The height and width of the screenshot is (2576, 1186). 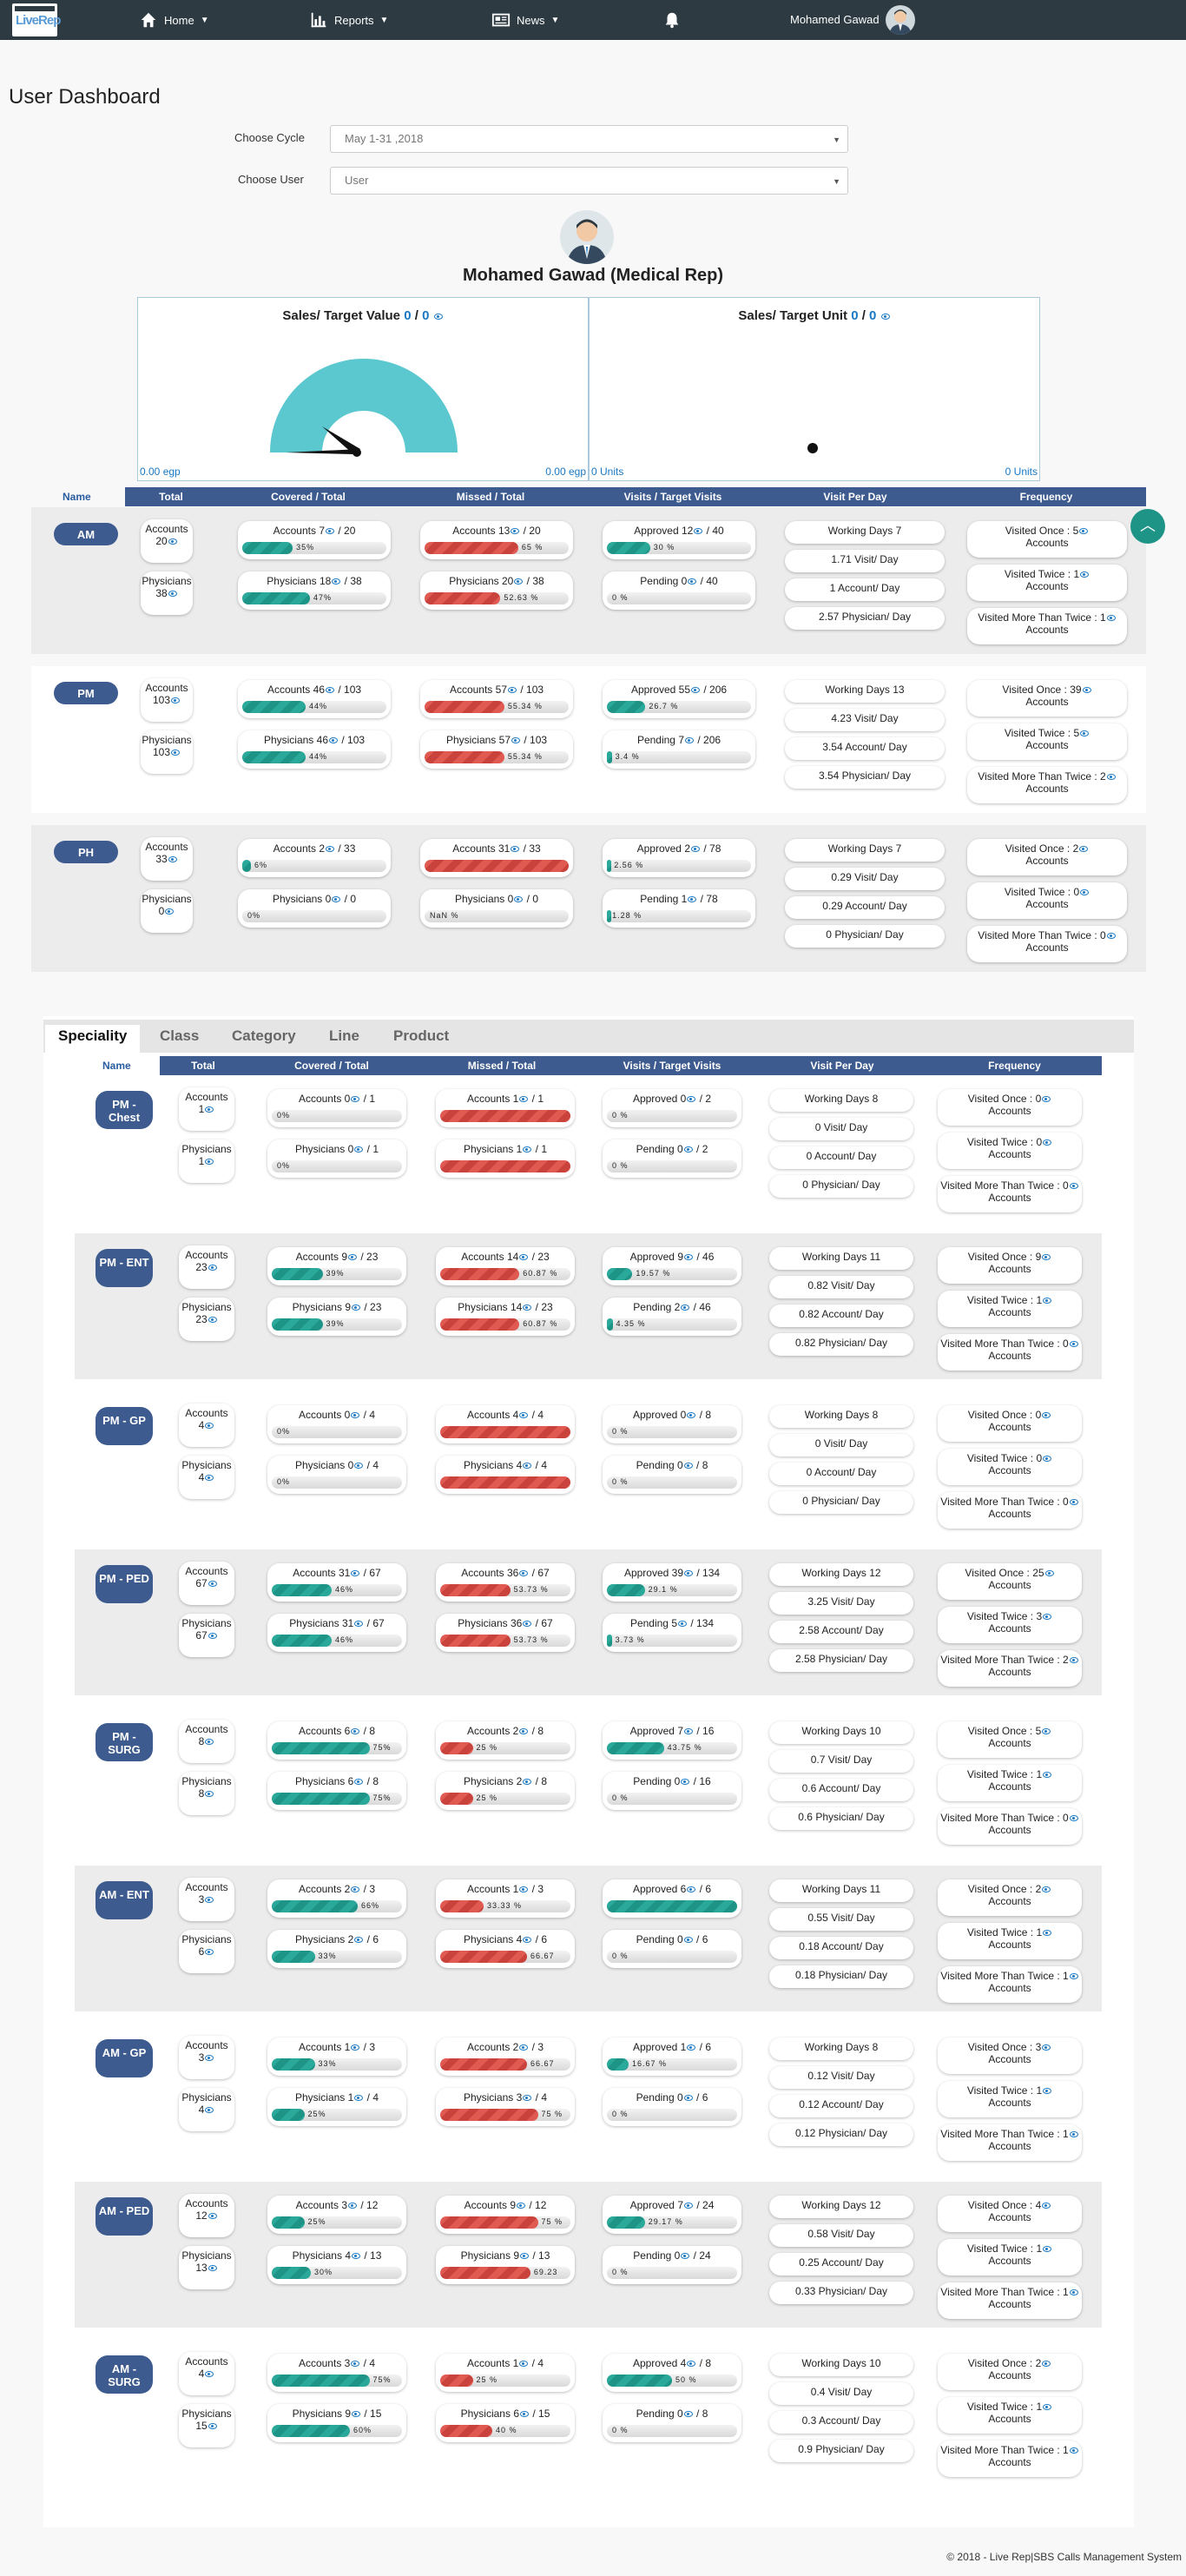 I want to click on pending-visits-card: Pending 2 / 46 4.35 %, so click(x=672, y=1317).